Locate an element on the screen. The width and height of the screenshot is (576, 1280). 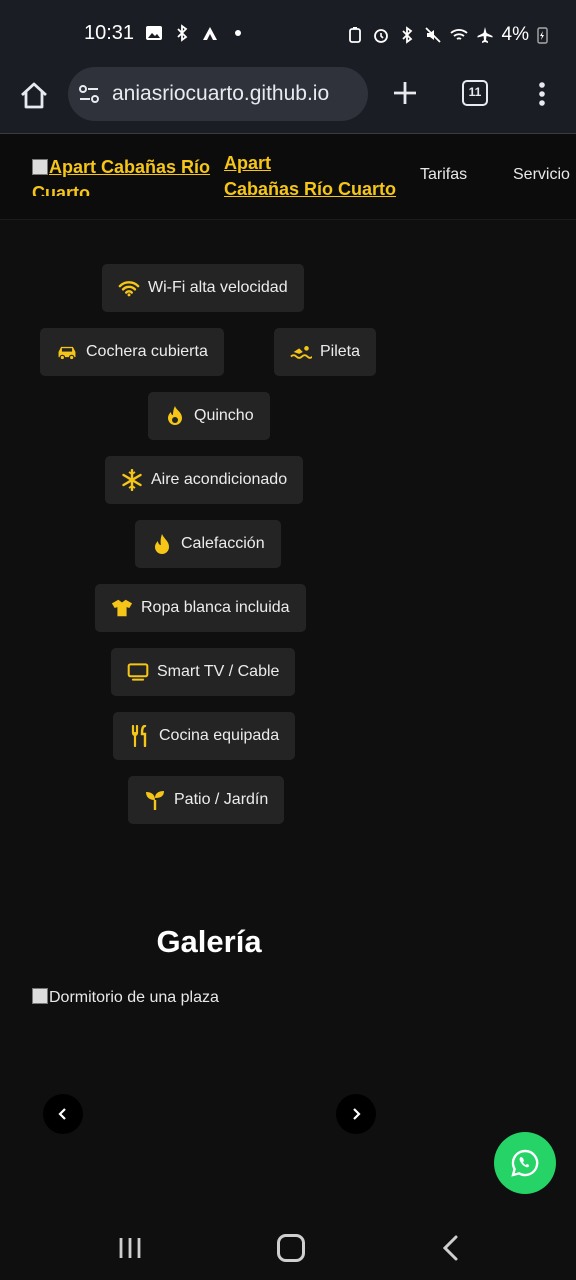
mute-icon is located at coordinates (432, 35).